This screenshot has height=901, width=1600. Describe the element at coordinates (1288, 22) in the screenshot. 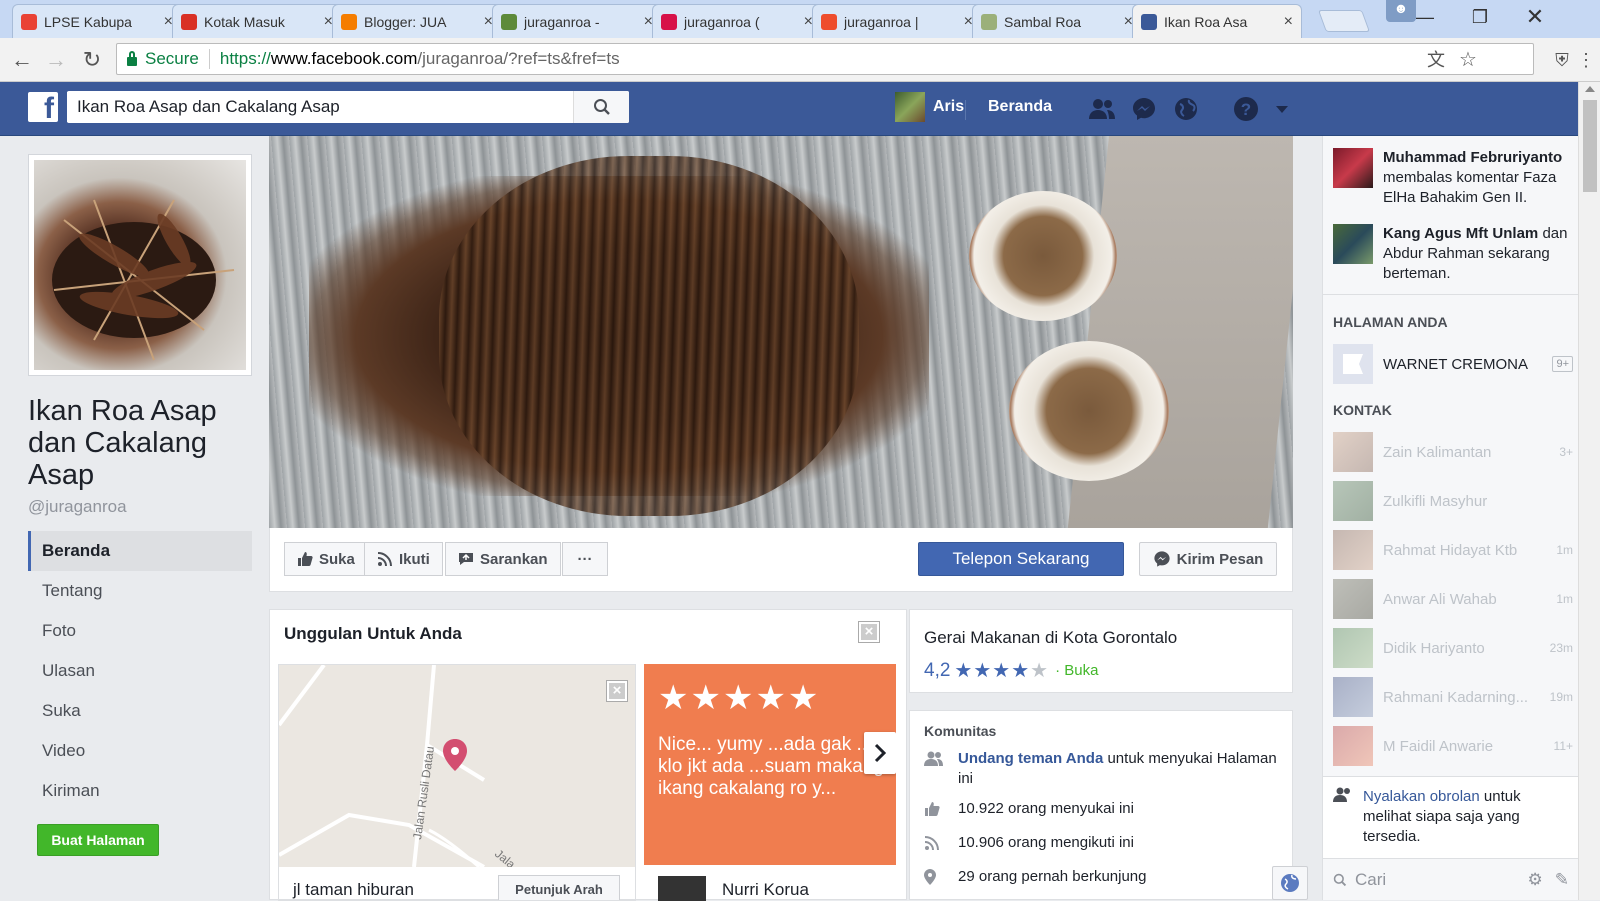

I see `close-tab-icon: ×` at that location.